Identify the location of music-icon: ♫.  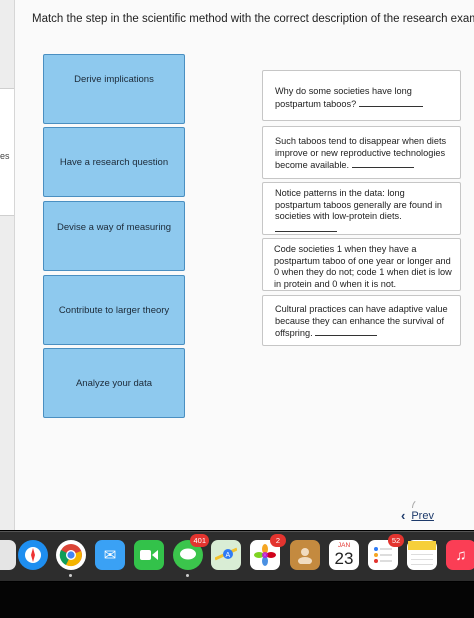
(460, 555).